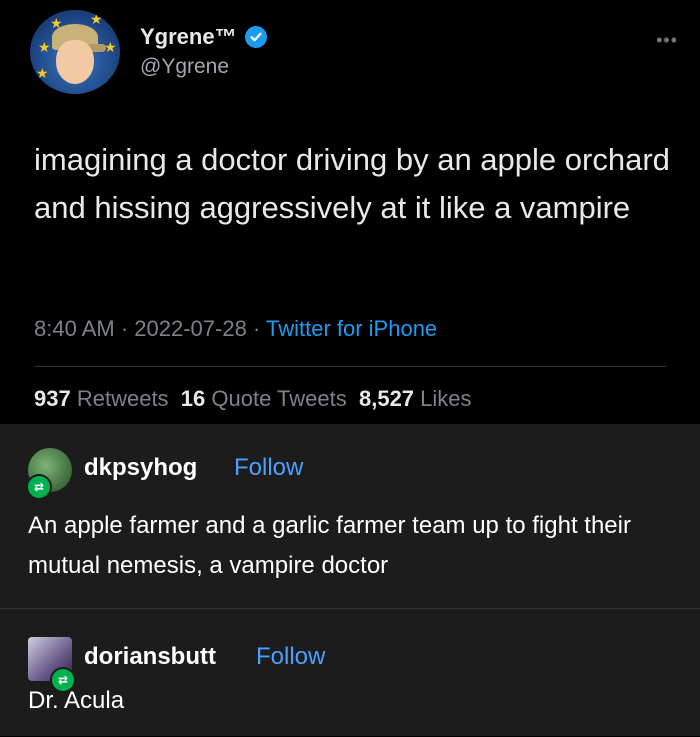 The width and height of the screenshot is (700, 737). I want to click on likes-count: 8,527, so click(386, 398).